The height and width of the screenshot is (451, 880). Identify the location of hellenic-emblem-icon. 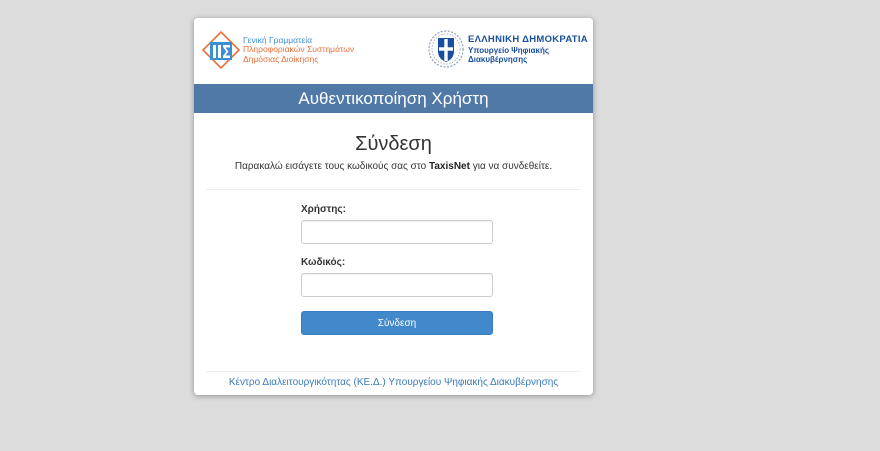
(446, 49).